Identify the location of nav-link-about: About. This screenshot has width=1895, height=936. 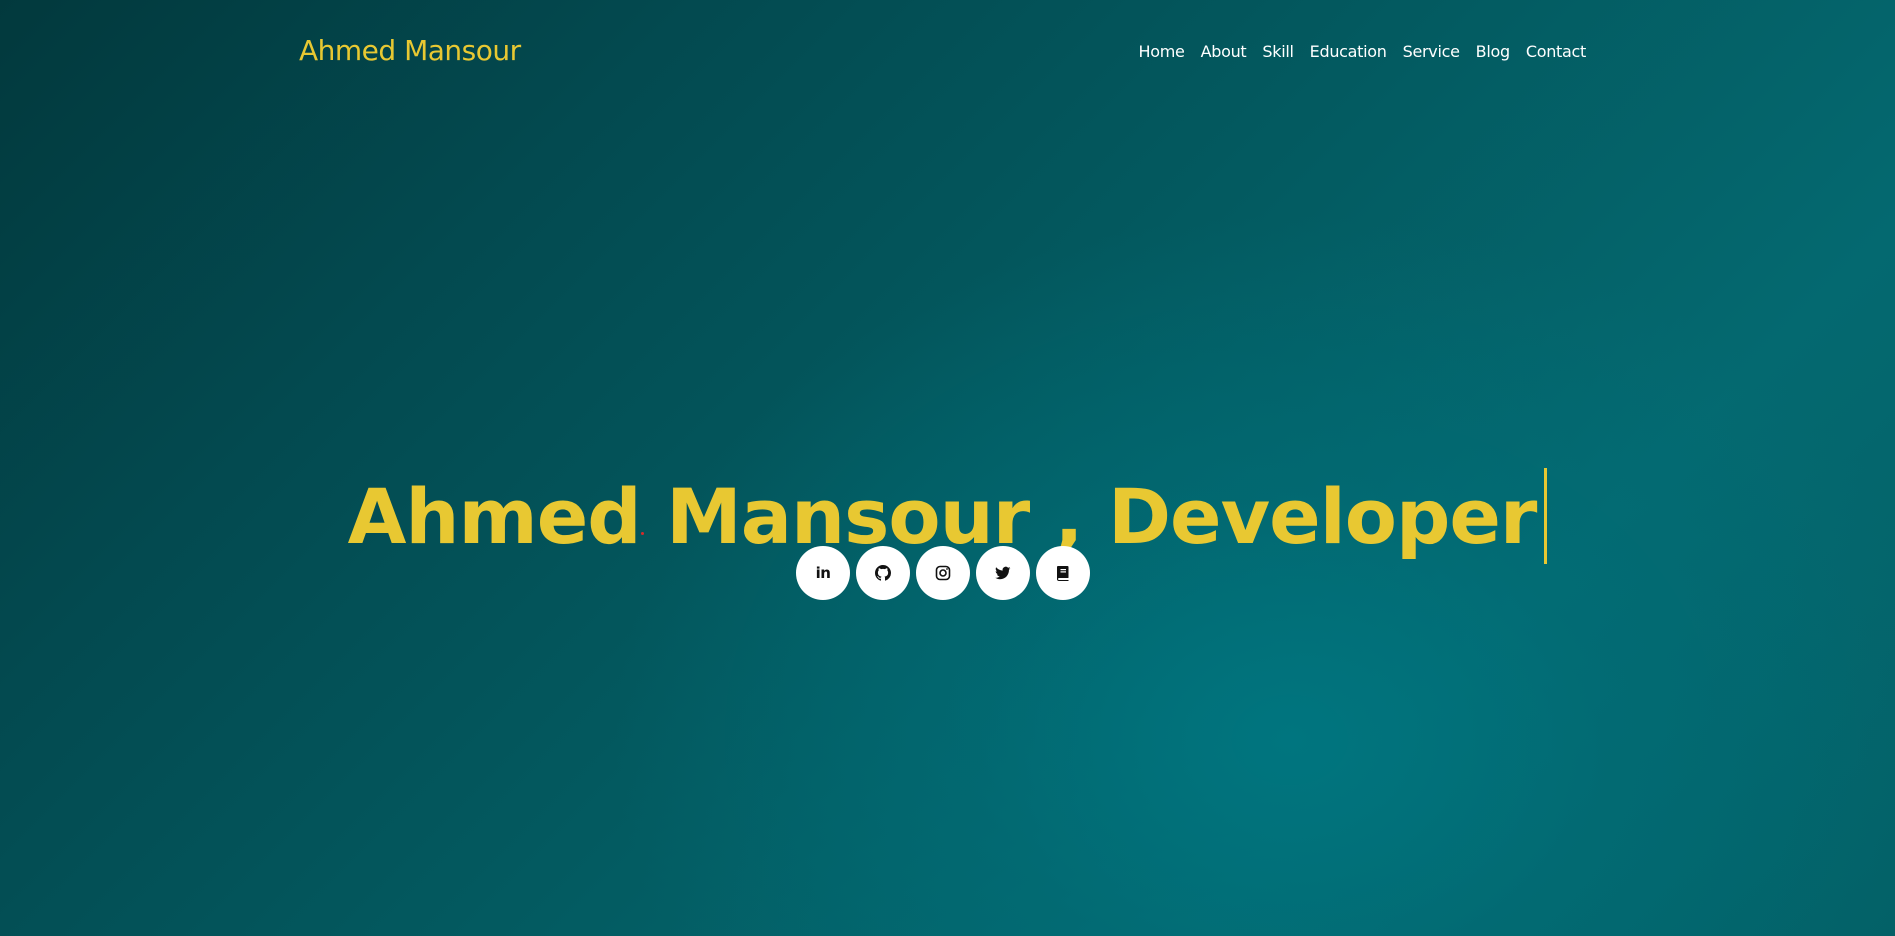
(1224, 51).